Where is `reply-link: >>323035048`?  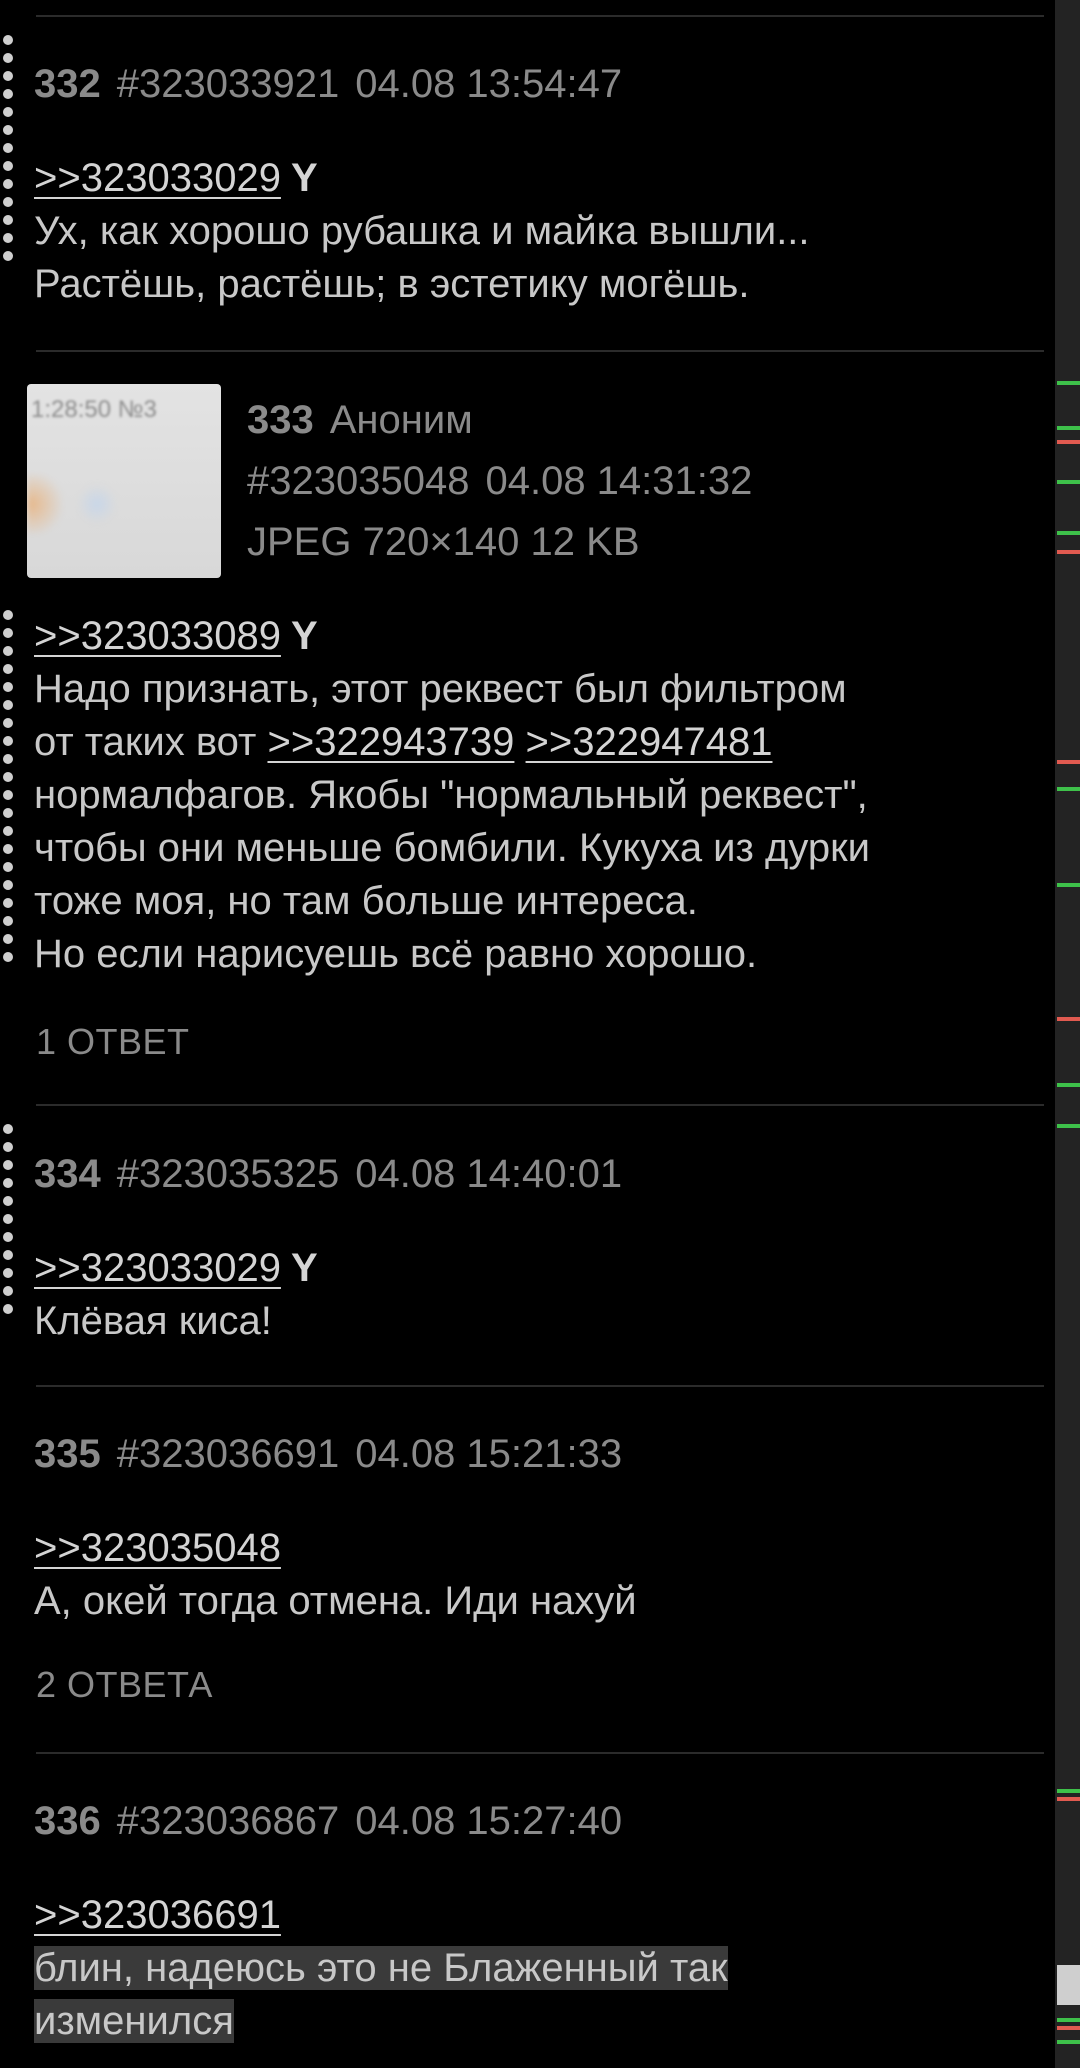 reply-link: >>323035048 is located at coordinates (157, 1548).